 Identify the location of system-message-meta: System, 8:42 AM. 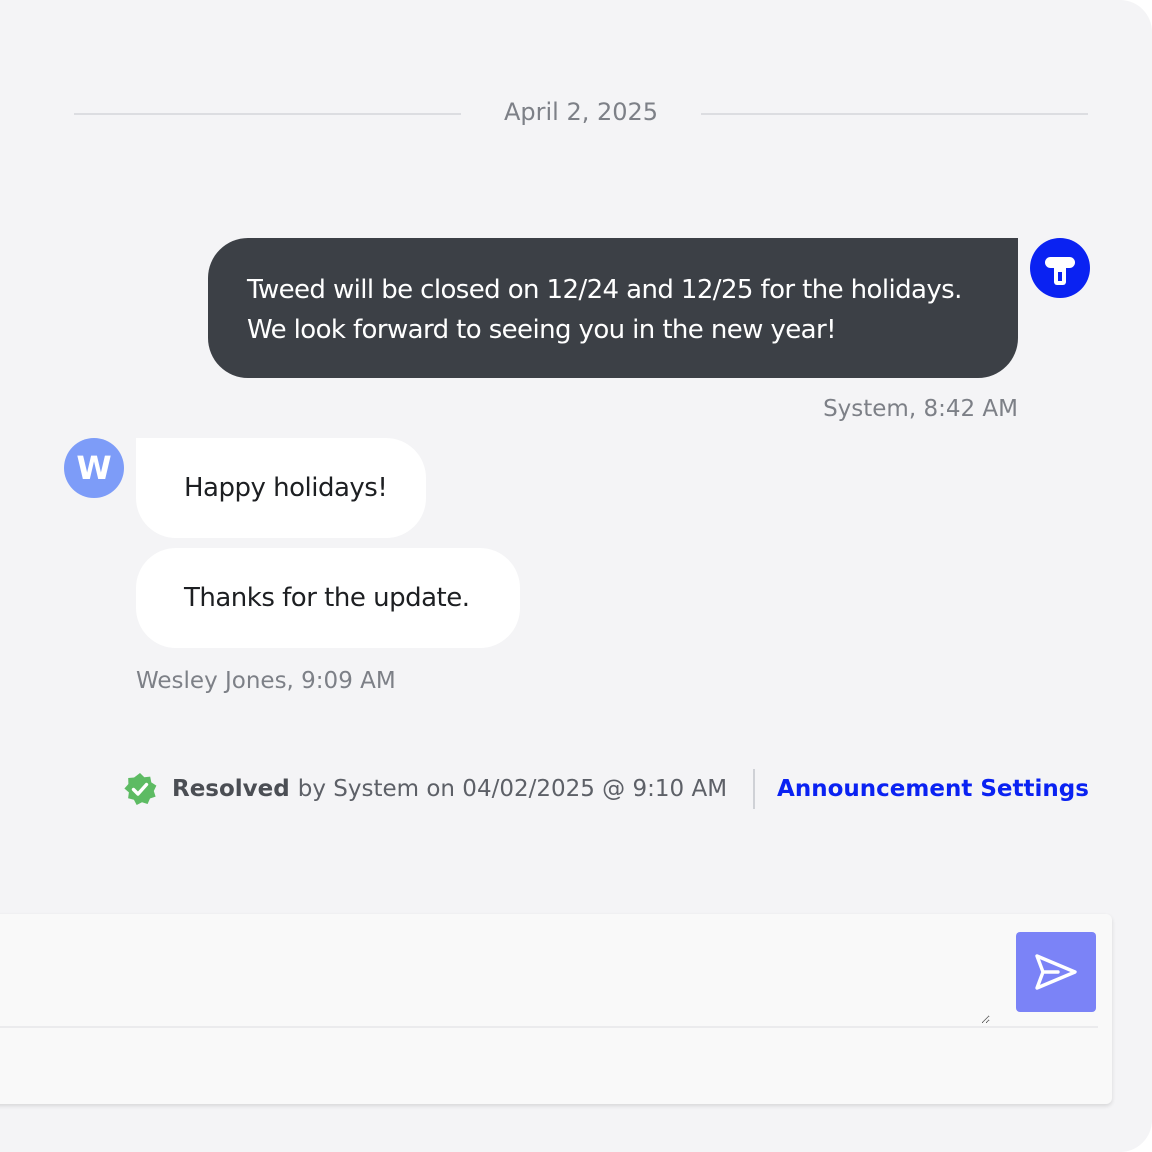
(920, 409).